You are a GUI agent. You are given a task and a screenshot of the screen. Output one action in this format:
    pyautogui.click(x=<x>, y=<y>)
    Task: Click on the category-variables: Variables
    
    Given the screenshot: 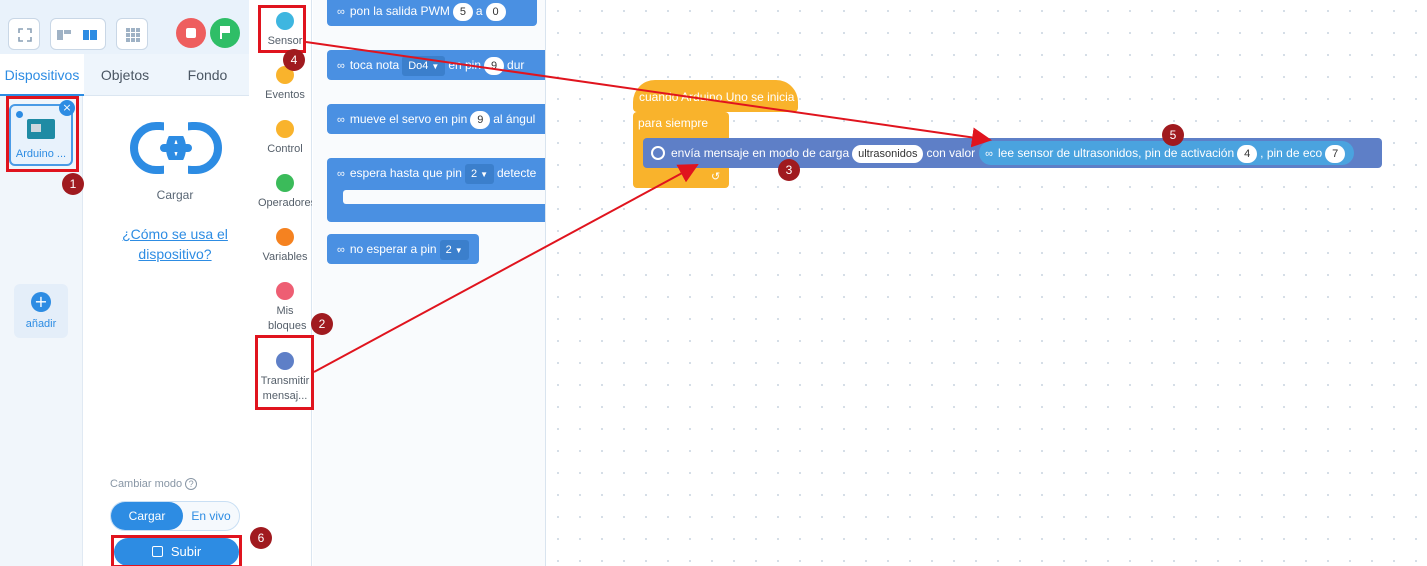 What is the action you would take?
    pyautogui.click(x=285, y=246)
    